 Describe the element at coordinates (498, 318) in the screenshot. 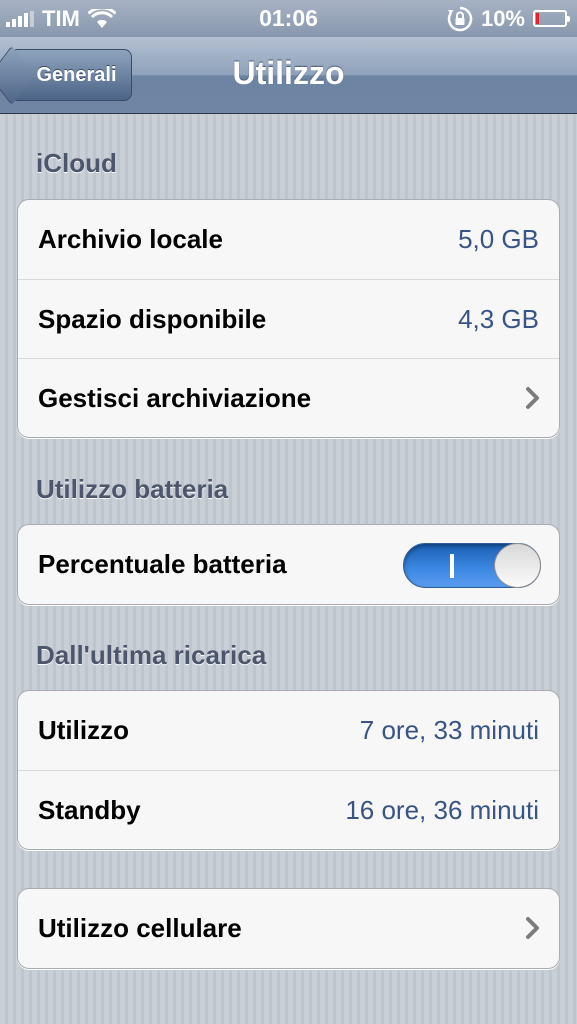

I see `row-value: 4,3 GB` at that location.